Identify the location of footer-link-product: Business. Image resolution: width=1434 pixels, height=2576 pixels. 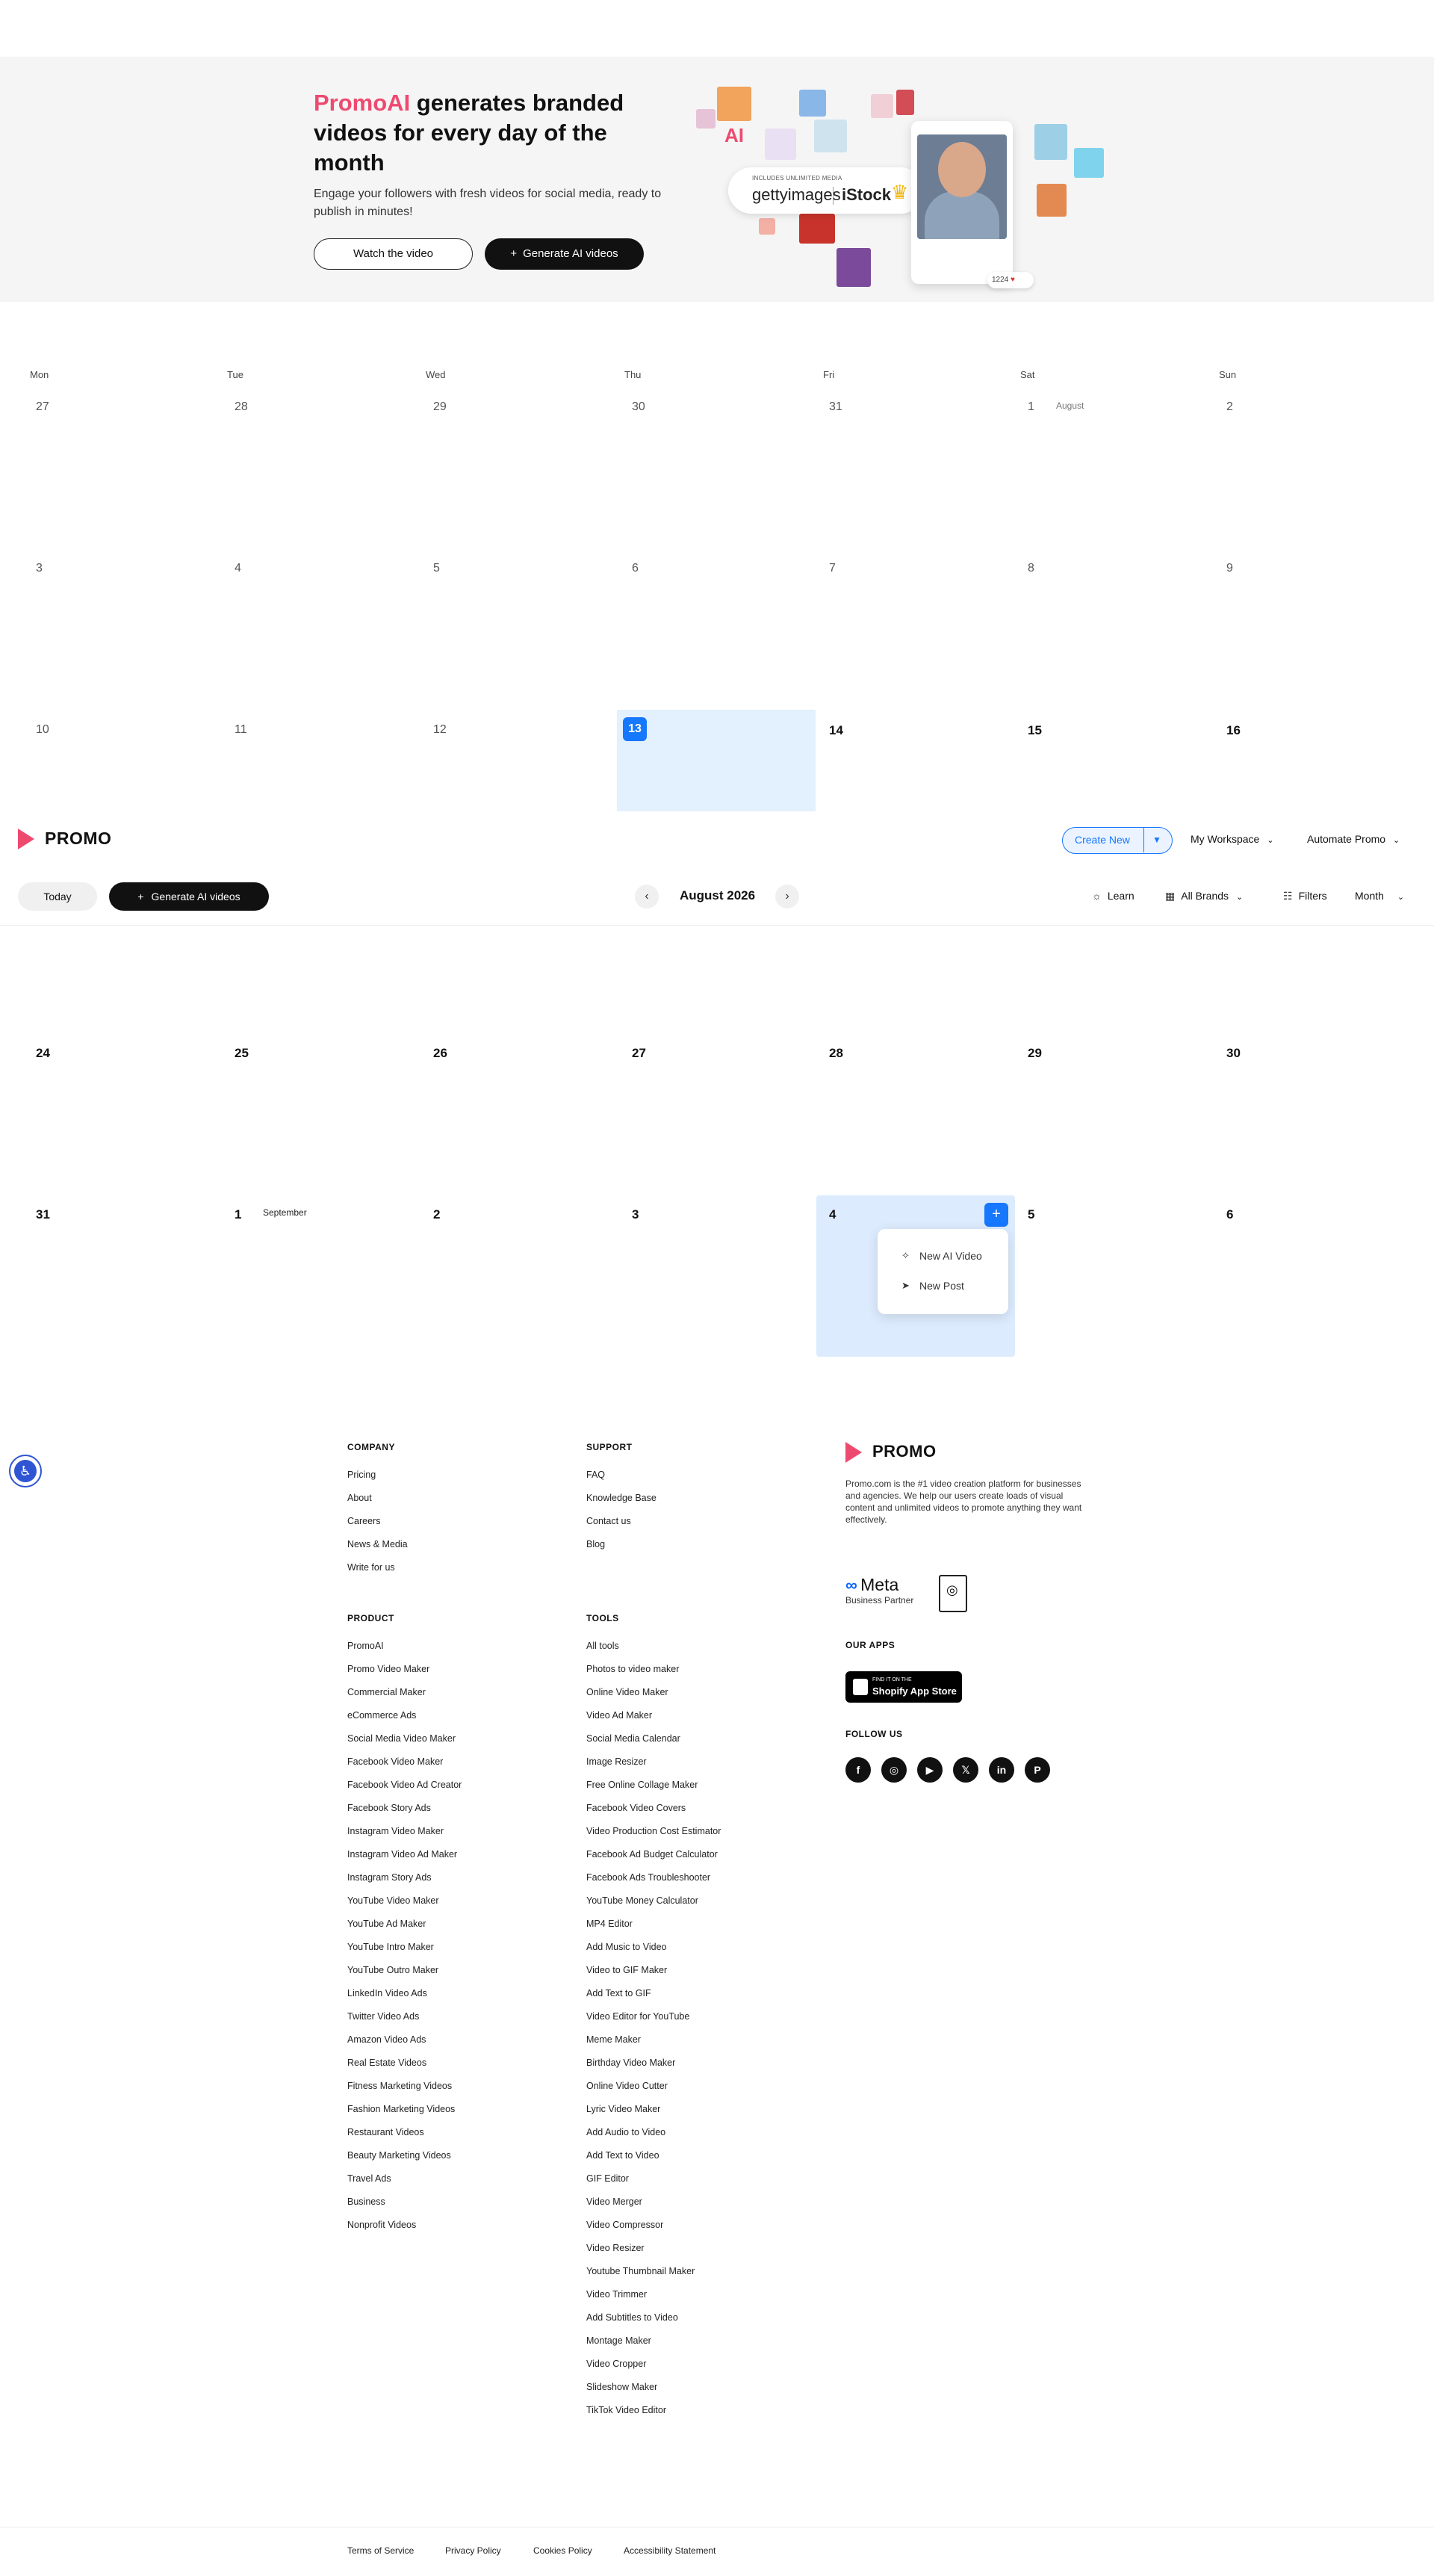
(366, 2201).